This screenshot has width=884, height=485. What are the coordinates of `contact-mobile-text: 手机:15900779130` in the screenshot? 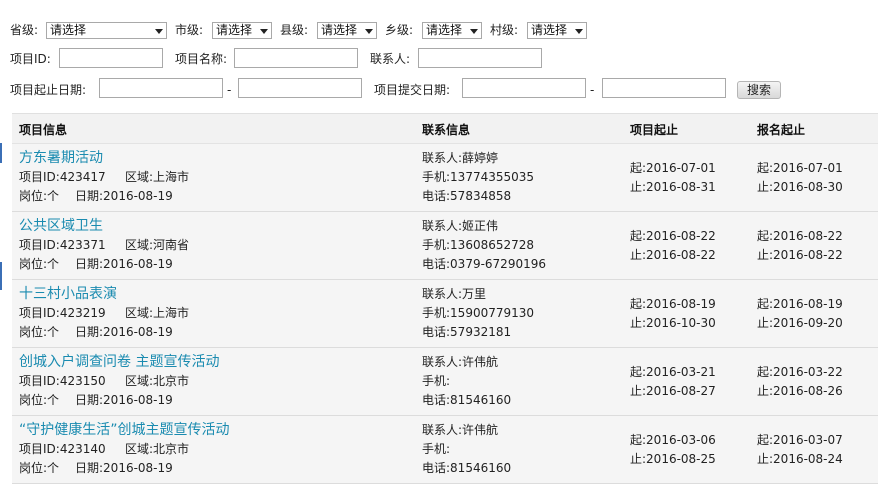 It's located at (478, 313).